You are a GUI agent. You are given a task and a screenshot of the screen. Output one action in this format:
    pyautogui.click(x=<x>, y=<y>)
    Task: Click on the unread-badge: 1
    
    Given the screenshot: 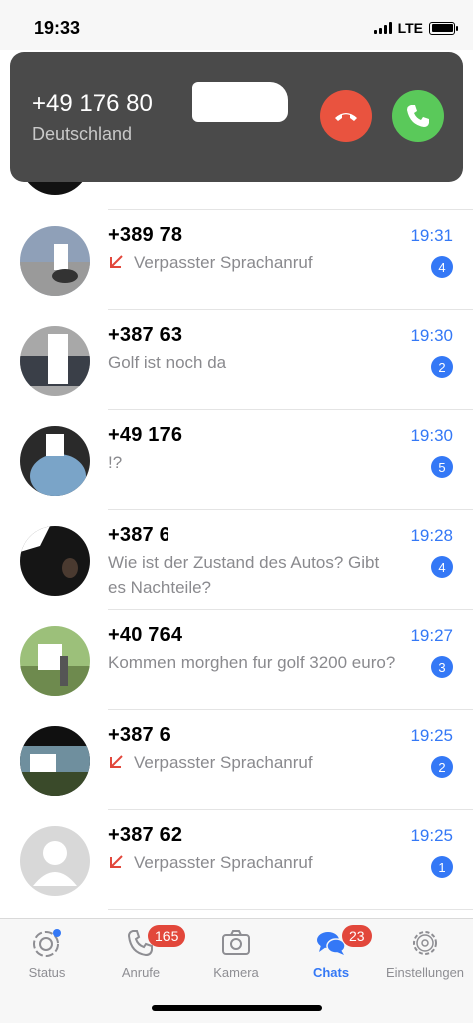 What is the action you would take?
    pyautogui.click(x=442, y=867)
    